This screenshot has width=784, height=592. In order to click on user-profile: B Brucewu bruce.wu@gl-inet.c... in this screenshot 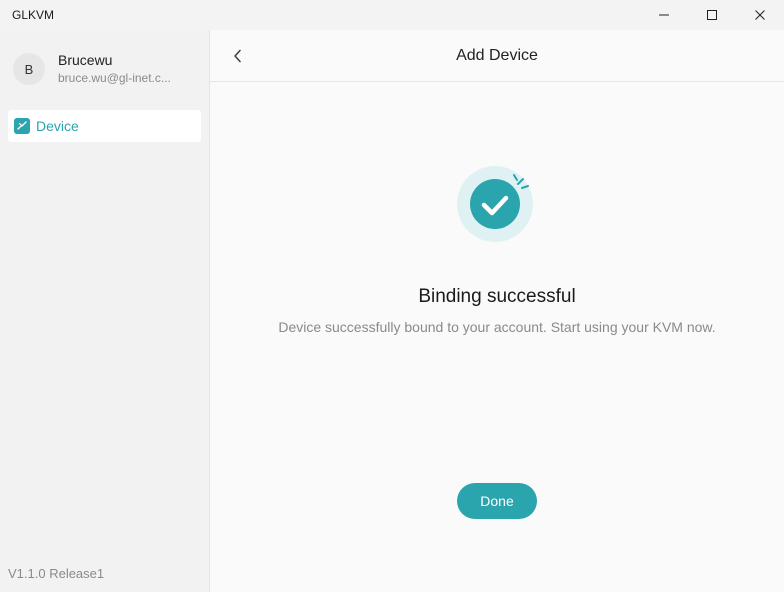, I will do `click(92, 69)`.